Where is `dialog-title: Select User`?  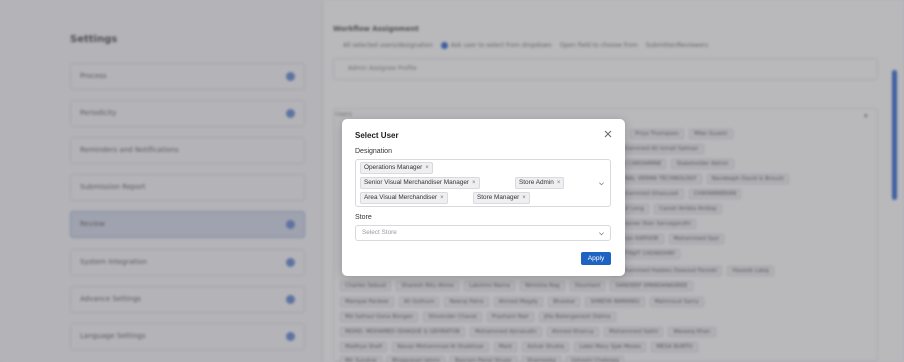
dialog-title: Select User is located at coordinates (377, 135).